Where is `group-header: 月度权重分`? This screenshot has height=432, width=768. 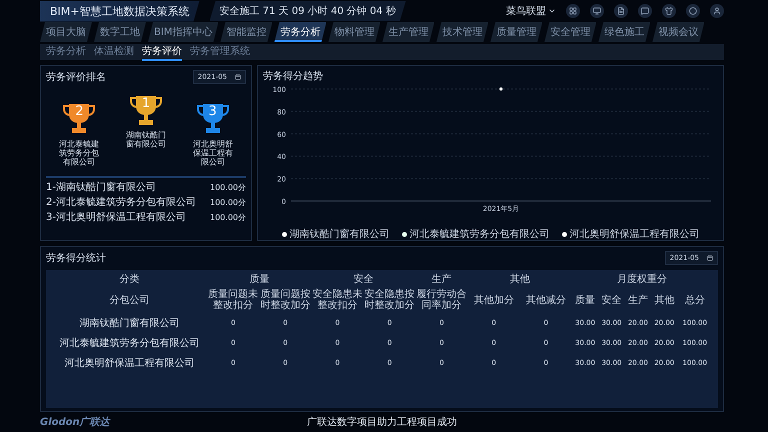
group-header: 月度权重分 is located at coordinates (642, 279).